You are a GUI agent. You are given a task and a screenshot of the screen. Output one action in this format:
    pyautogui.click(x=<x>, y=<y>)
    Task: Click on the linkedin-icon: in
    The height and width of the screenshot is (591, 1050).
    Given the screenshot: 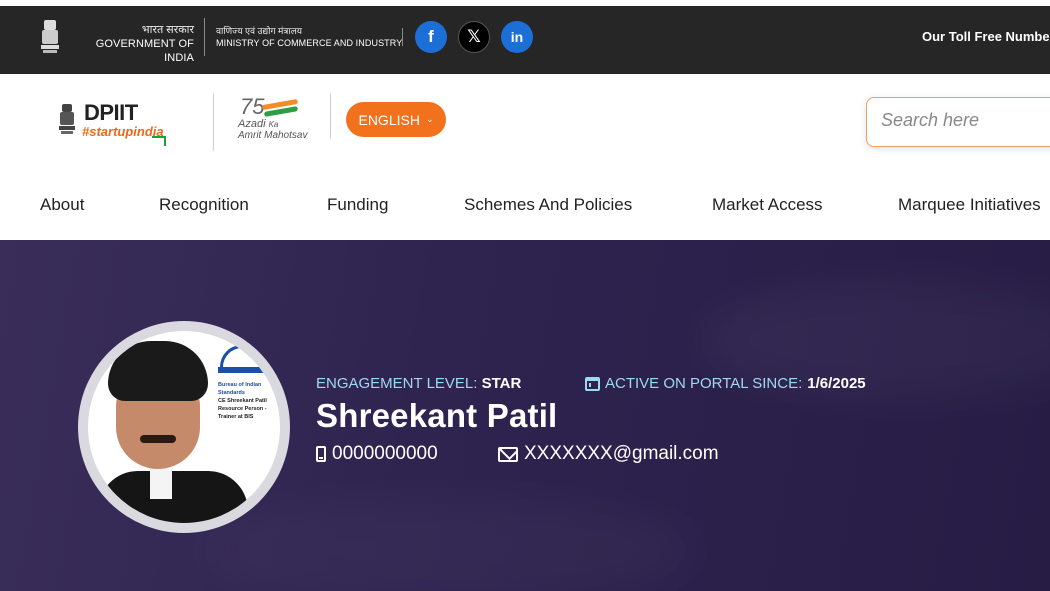 What is the action you would take?
    pyautogui.click(x=517, y=37)
    